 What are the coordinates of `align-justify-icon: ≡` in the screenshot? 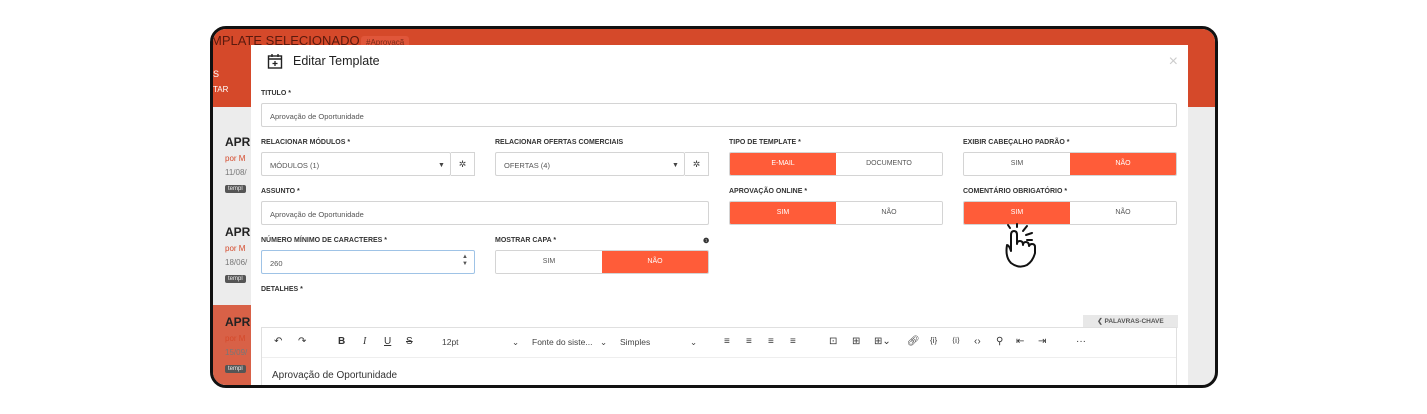 It's located at (793, 341).